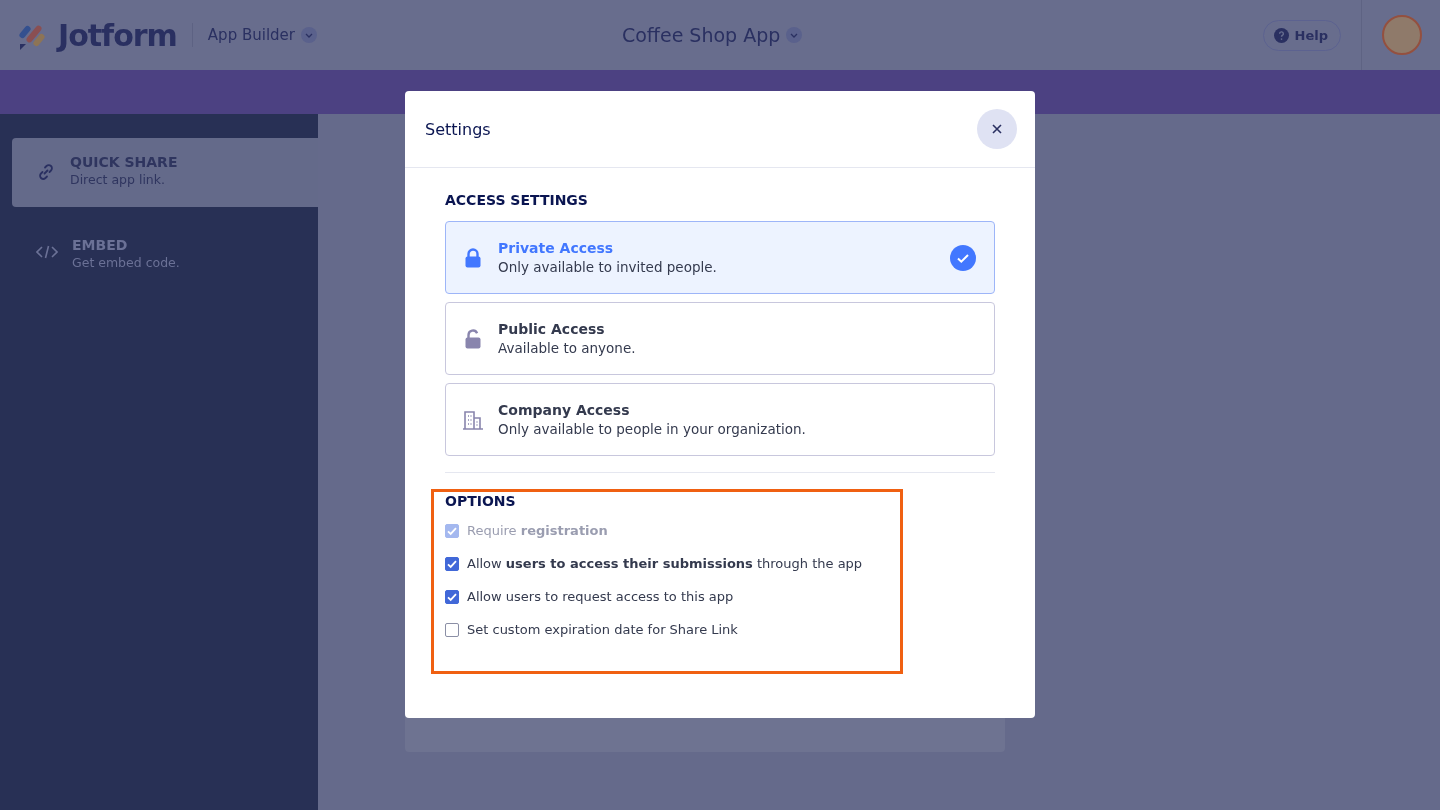 This screenshot has height=810, width=1440. I want to click on option-label: Set custom expiration date for Share Link, so click(602, 629).